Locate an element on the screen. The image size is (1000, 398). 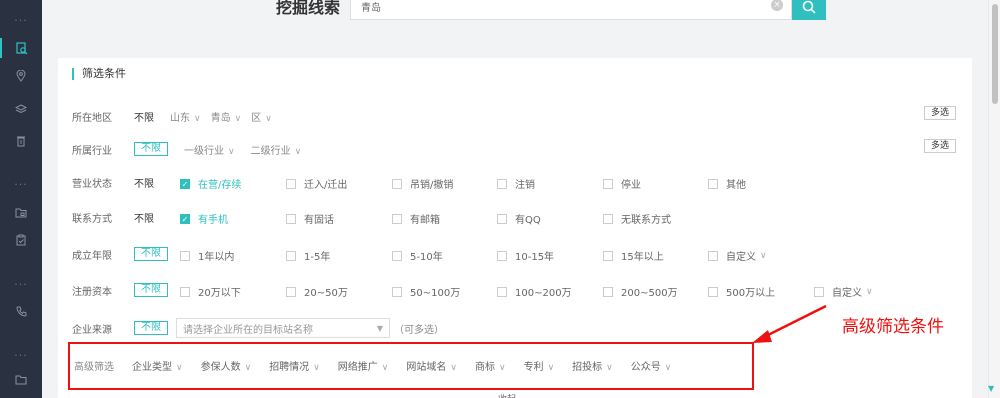
scroll-down-arrow-icon: ▼ is located at coordinates (993, 389).